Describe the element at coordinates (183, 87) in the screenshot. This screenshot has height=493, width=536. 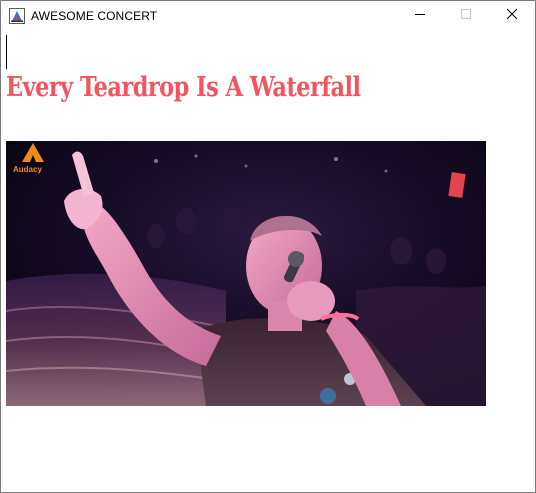
I see `song-title-heading: Every Teardrop Is A Waterfall` at that location.